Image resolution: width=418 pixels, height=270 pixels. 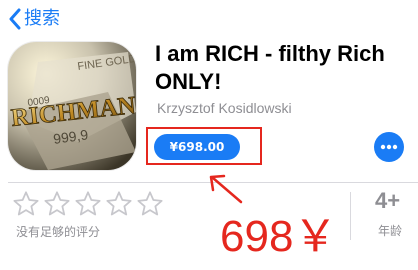 What do you see at coordinates (388, 200) in the screenshot?
I see `age-rating-value: 4+` at bounding box center [388, 200].